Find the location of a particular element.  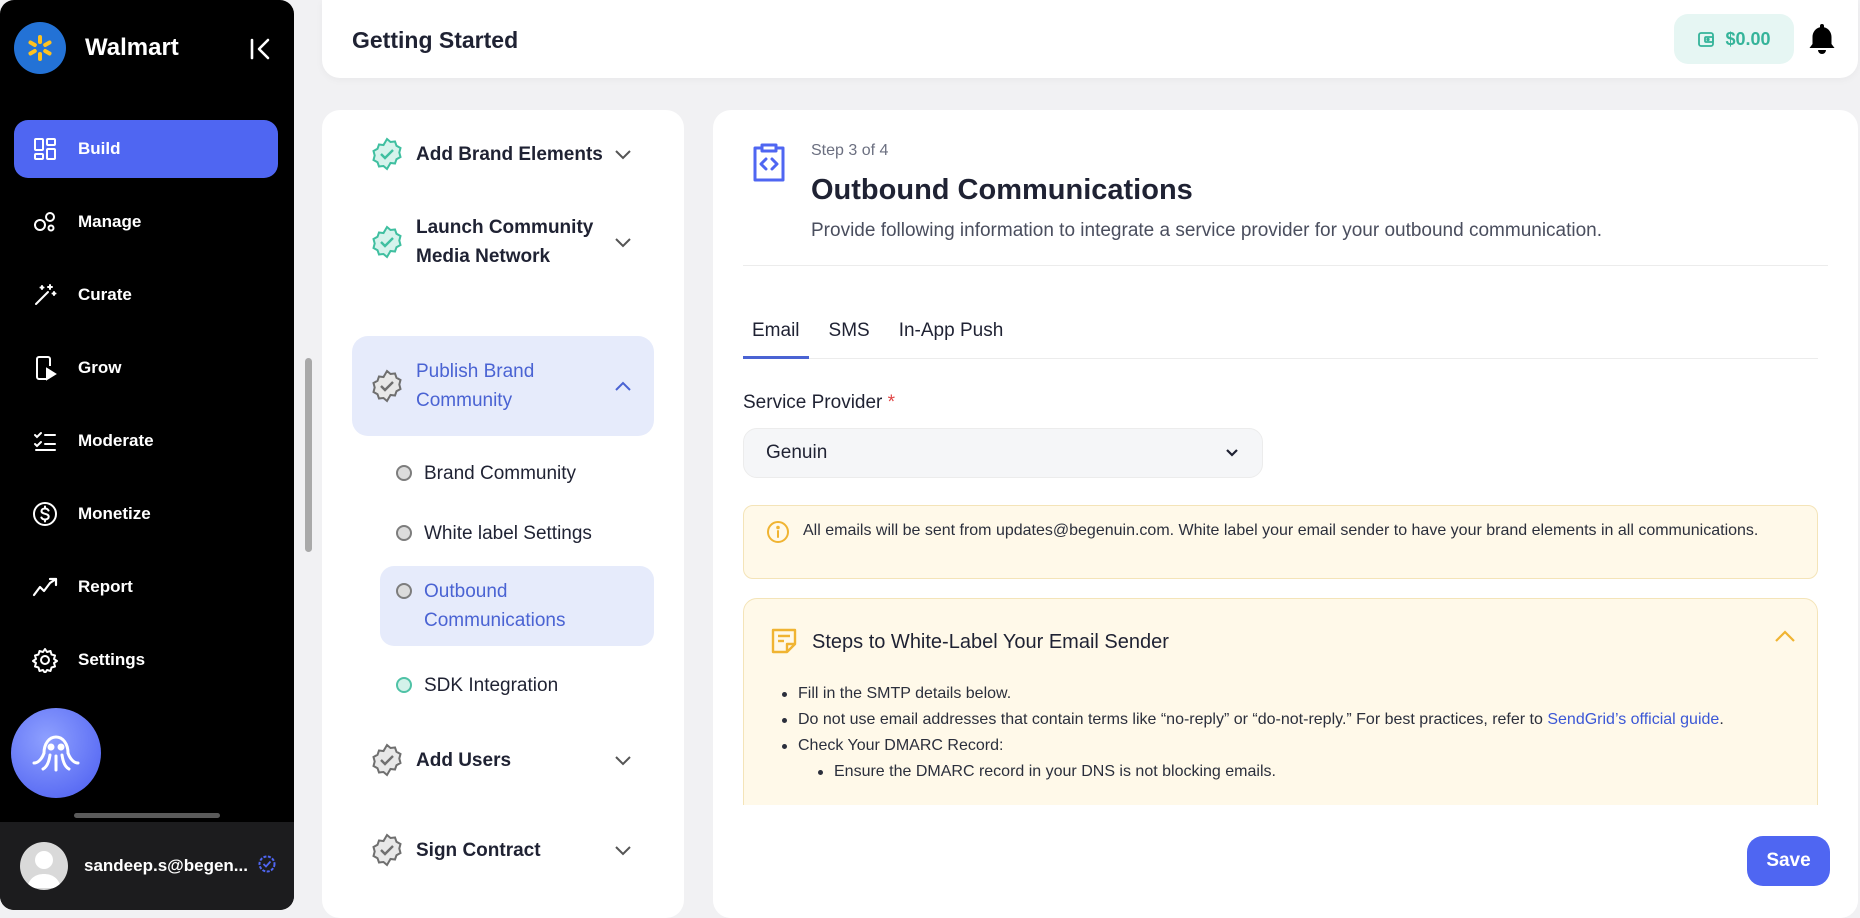

sidebar-item-label: Moderate is located at coordinates (116, 440).